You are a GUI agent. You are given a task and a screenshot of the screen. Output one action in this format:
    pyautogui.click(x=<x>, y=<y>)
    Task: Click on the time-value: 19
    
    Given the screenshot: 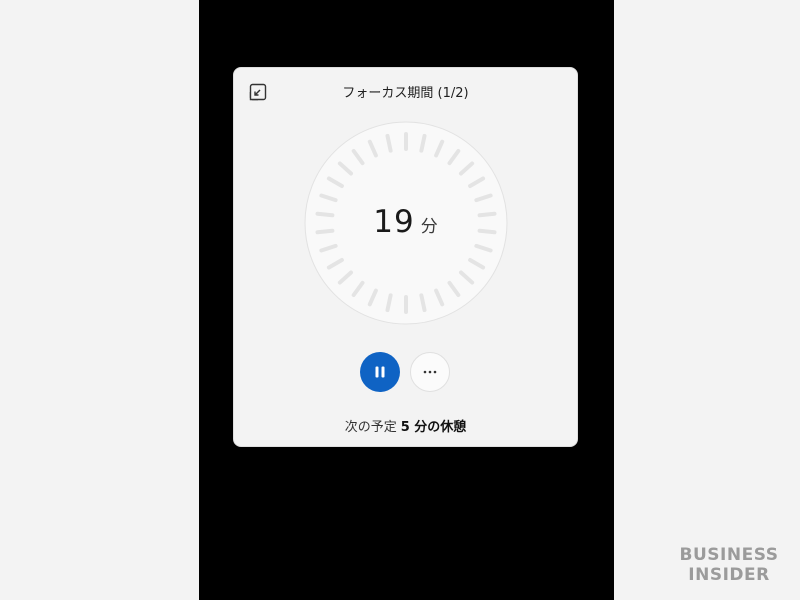 What is the action you would take?
    pyautogui.click(x=394, y=222)
    